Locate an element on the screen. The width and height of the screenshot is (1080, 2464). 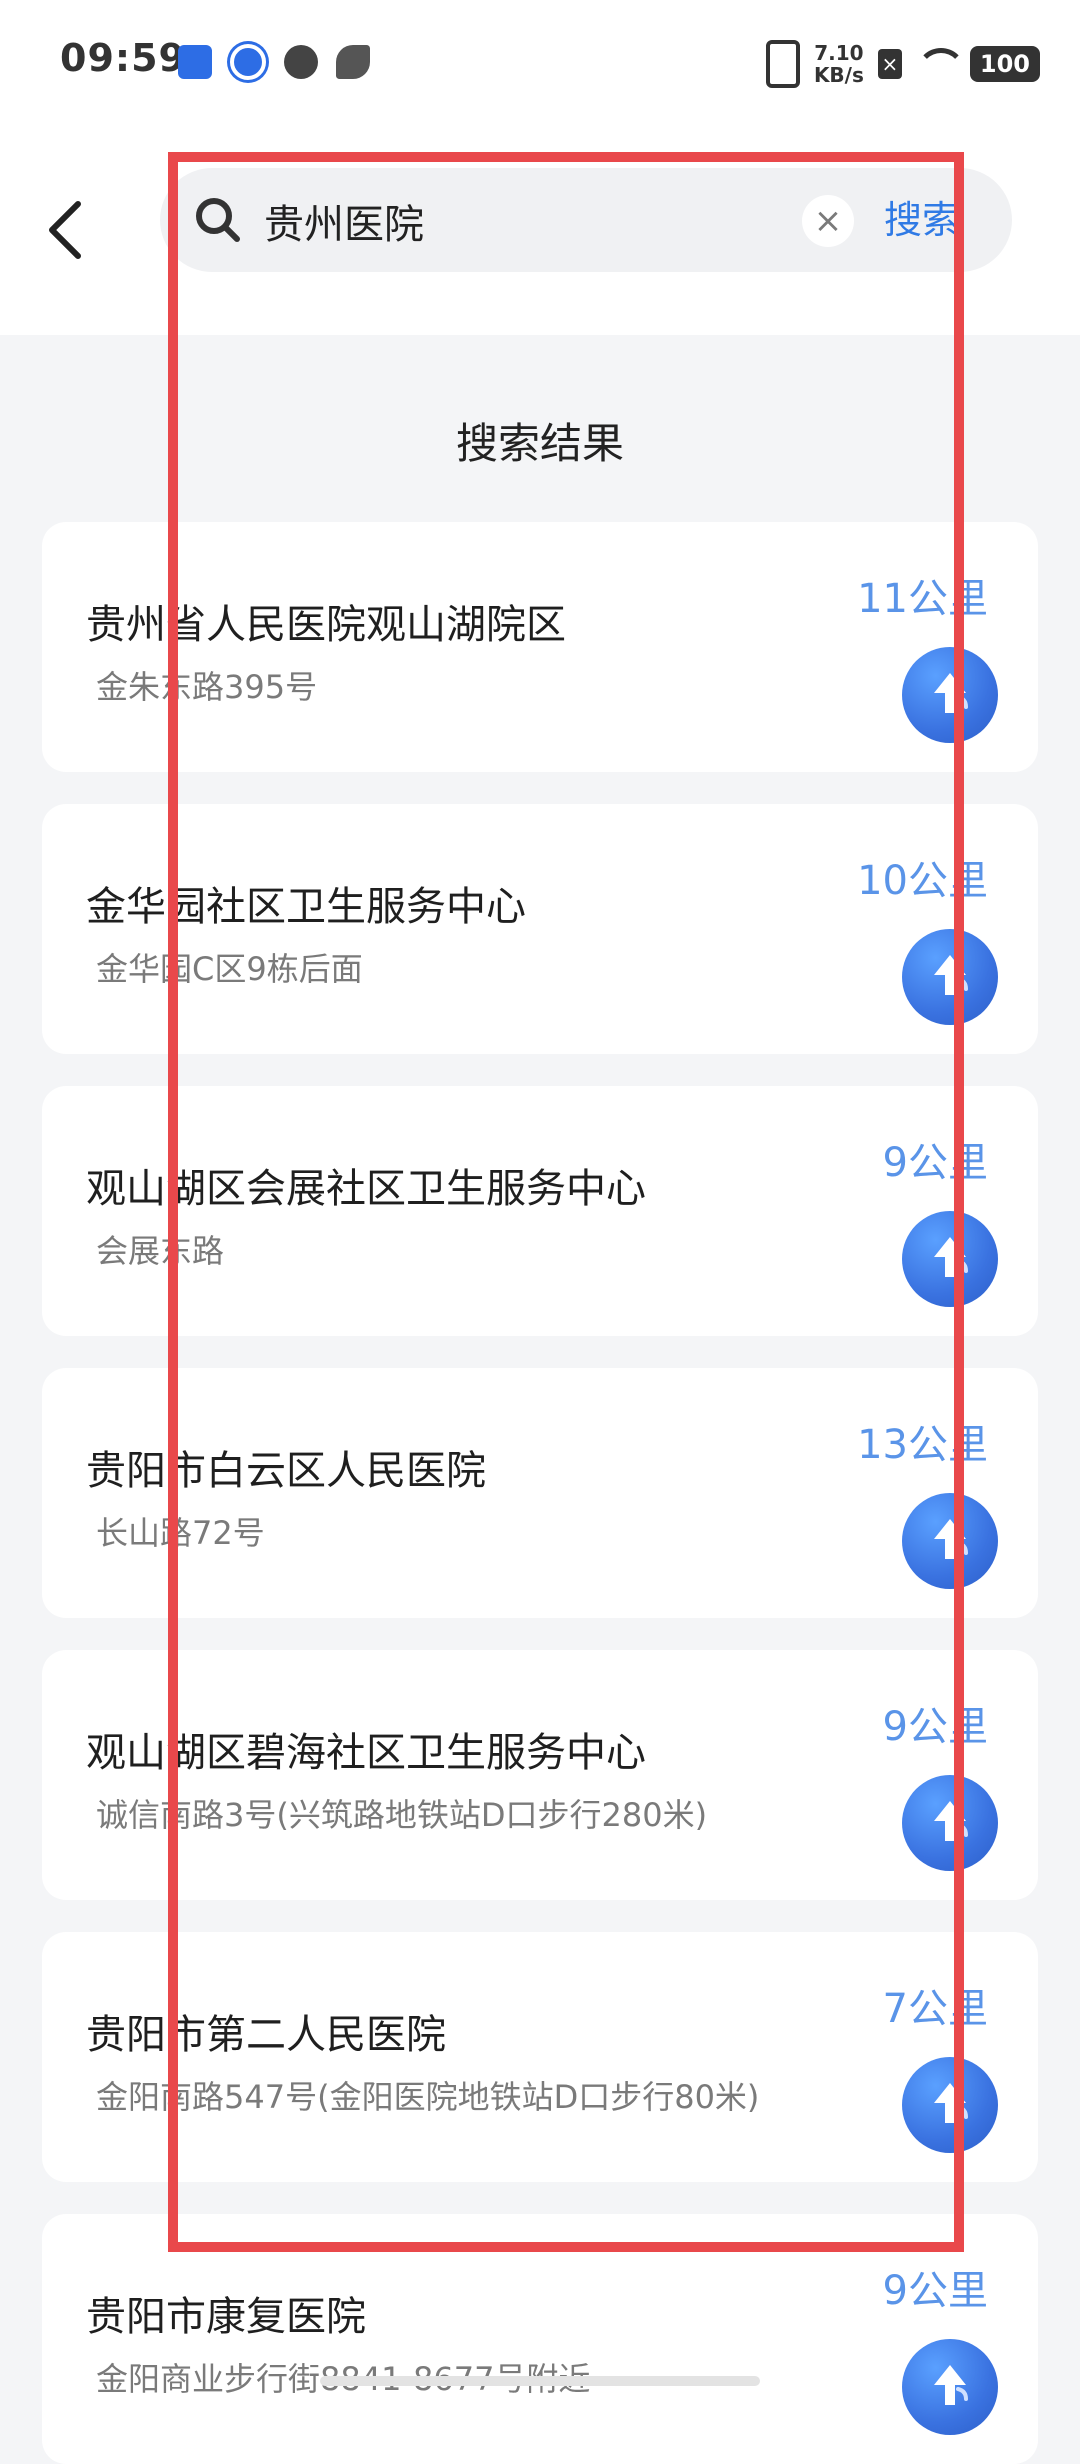
result-name: 贵阳市康复医院 is located at coordinates (226, 2317).